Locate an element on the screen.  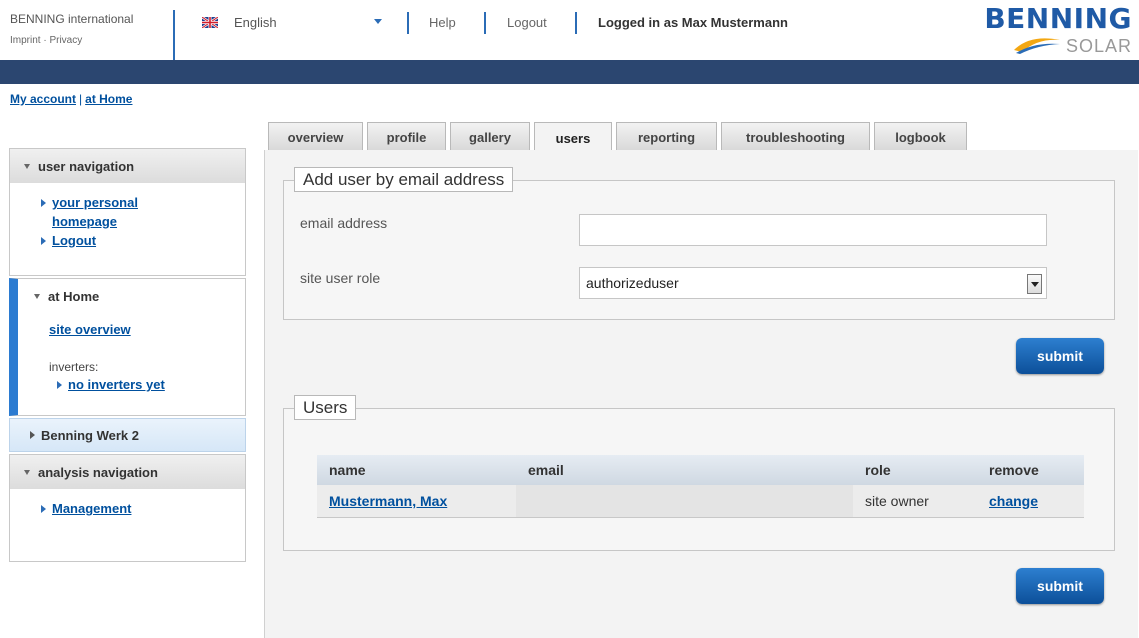
add-user-legend: Add user by email address is located at coordinates (404, 179).